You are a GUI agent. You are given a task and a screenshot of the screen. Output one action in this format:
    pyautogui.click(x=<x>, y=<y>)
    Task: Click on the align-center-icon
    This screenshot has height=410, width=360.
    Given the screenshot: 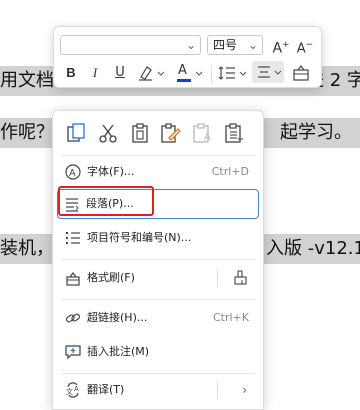 What is the action you would take?
    pyautogui.click(x=270, y=72)
    